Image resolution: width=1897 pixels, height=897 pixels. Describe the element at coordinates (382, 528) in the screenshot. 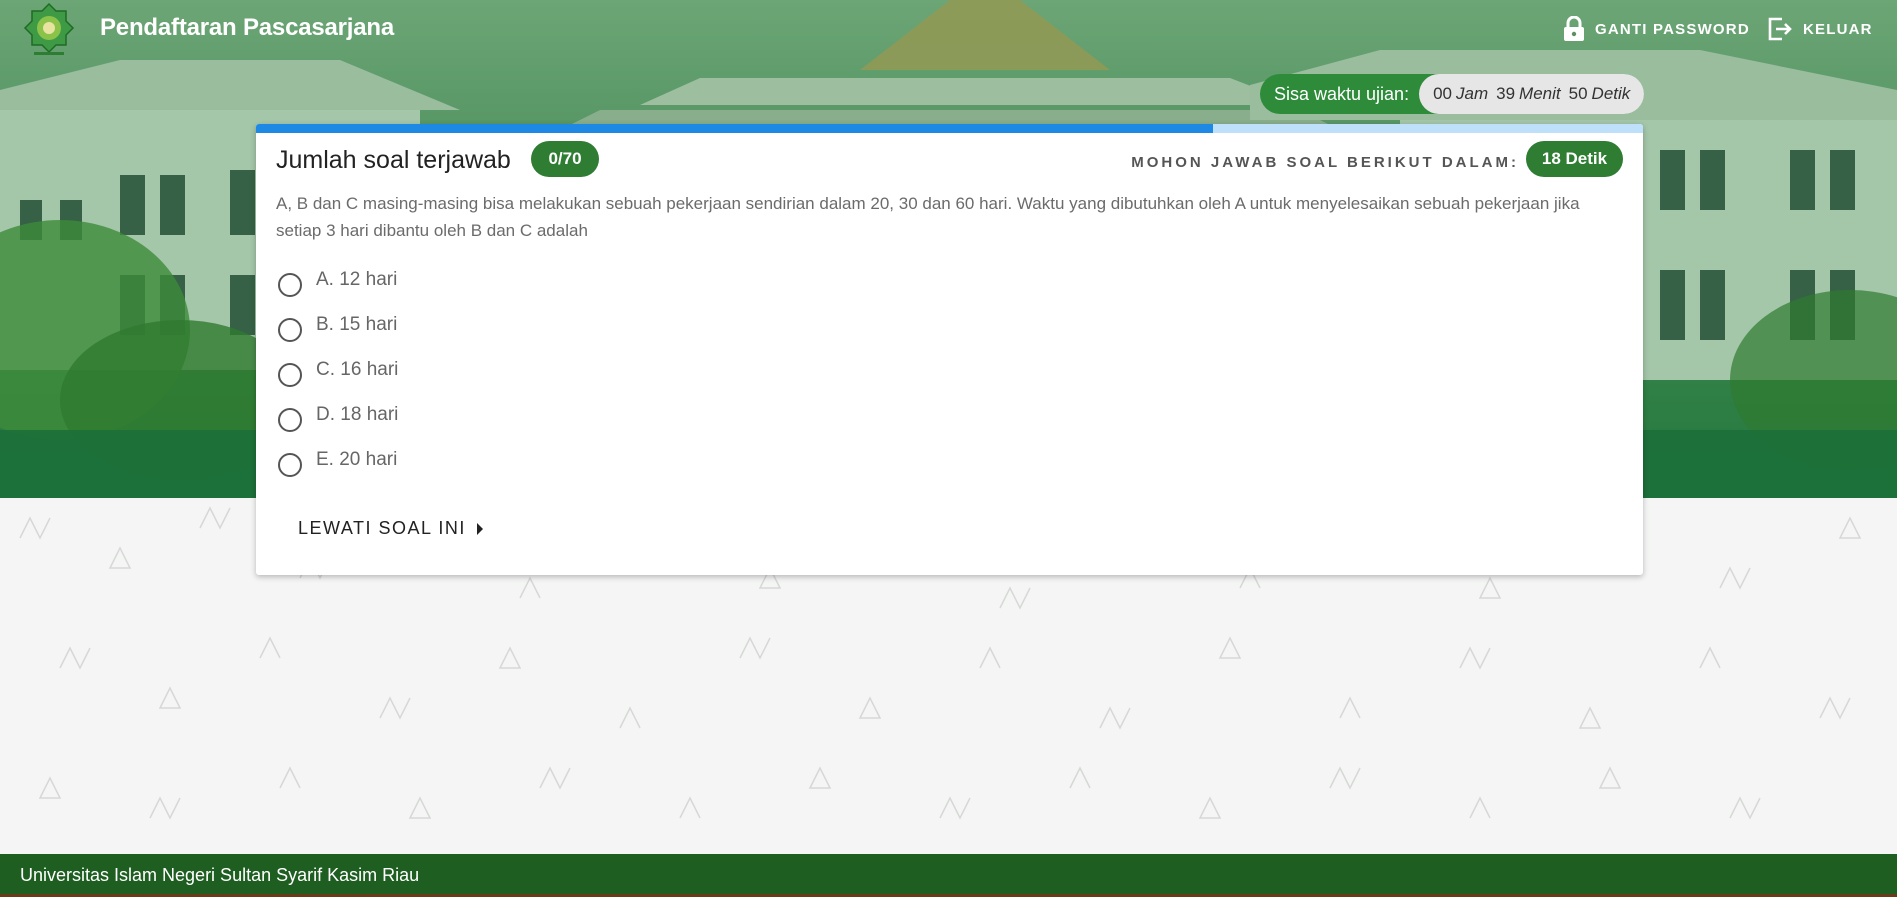

I see `skip-question-label: LEWATI SOAL INI` at that location.